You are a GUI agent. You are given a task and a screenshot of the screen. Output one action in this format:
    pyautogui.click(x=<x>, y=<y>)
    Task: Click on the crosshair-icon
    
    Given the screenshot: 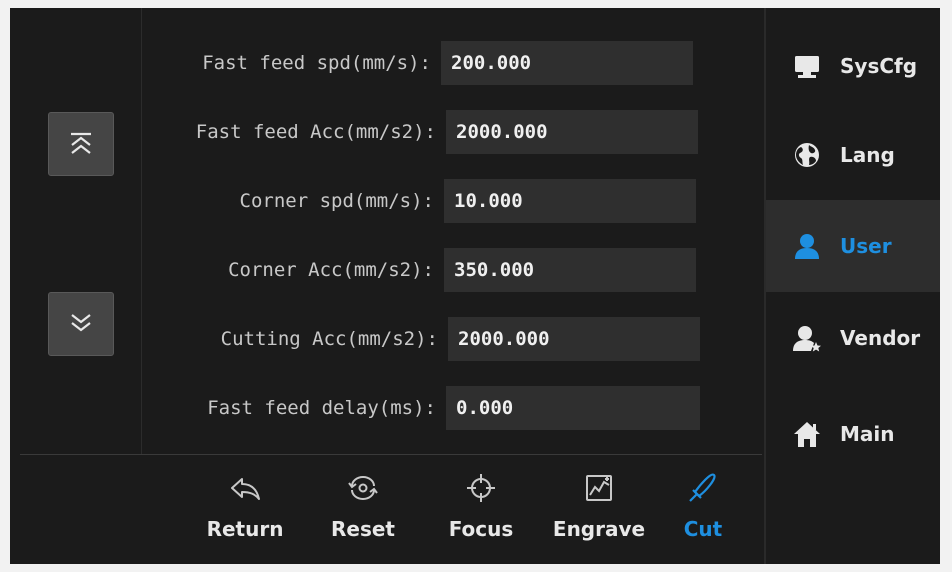 What is the action you would take?
    pyautogui.click(x=481, y=488)
    